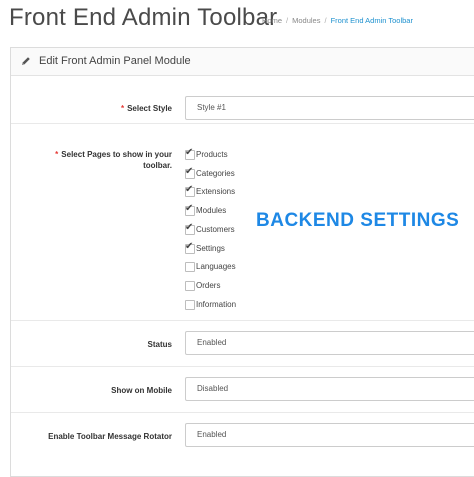  I want to click on checkbox-label: Languages, so click(216, 267).